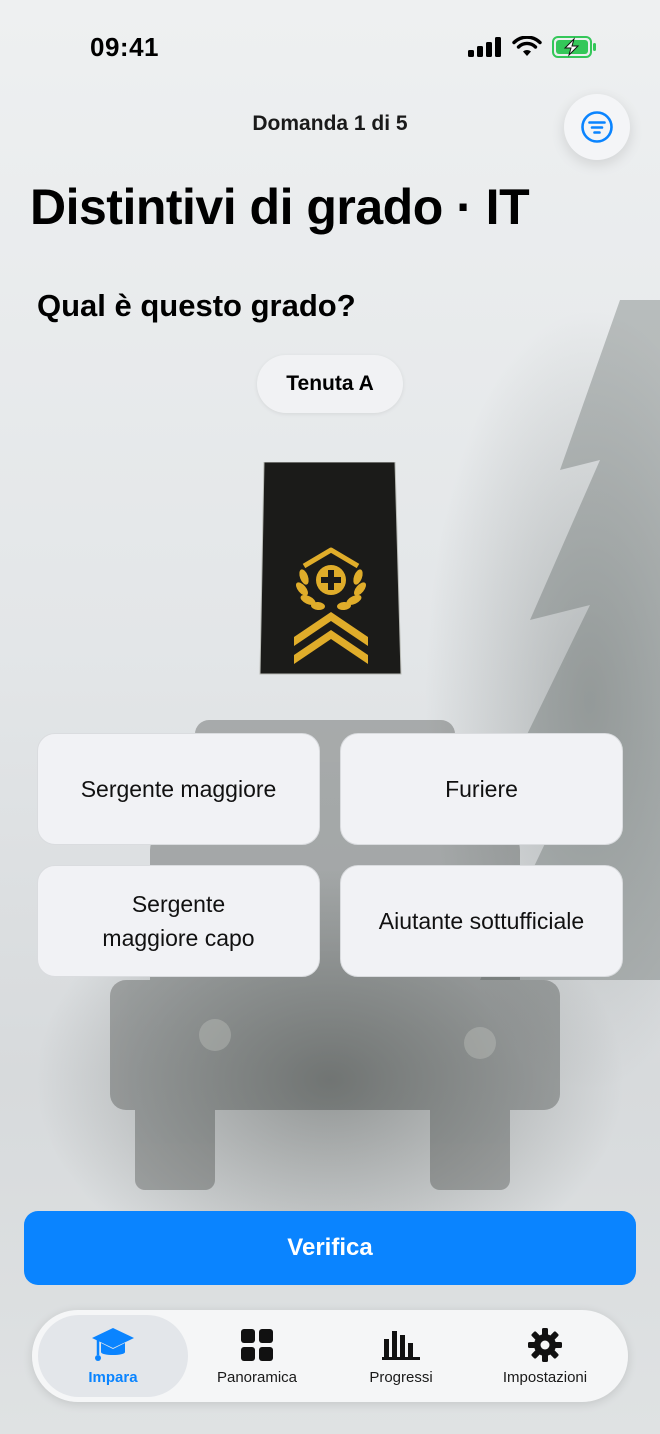 This screenshot has height=1434, width=660. I want to click on tab-impara: Impara, so click(113, 1356).